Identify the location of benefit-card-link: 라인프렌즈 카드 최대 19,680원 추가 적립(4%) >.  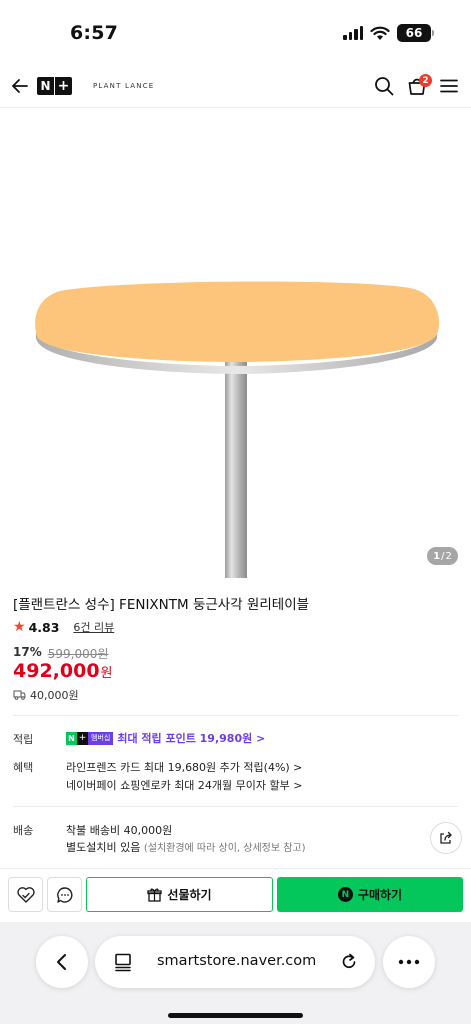
(184, 767).